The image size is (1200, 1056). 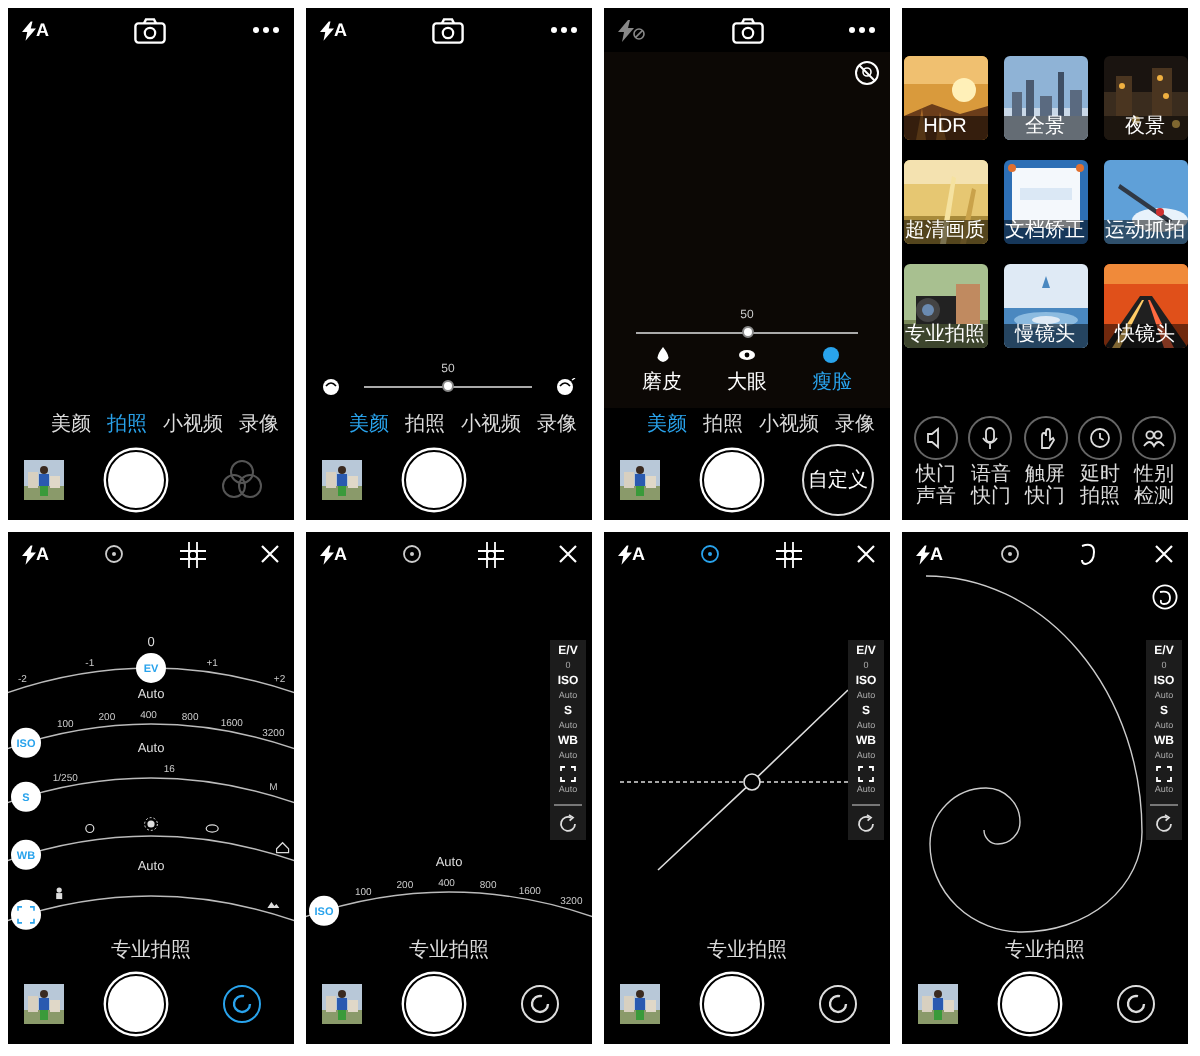 I want to click on custom-button: 自定义, so click(x=838, y=480).